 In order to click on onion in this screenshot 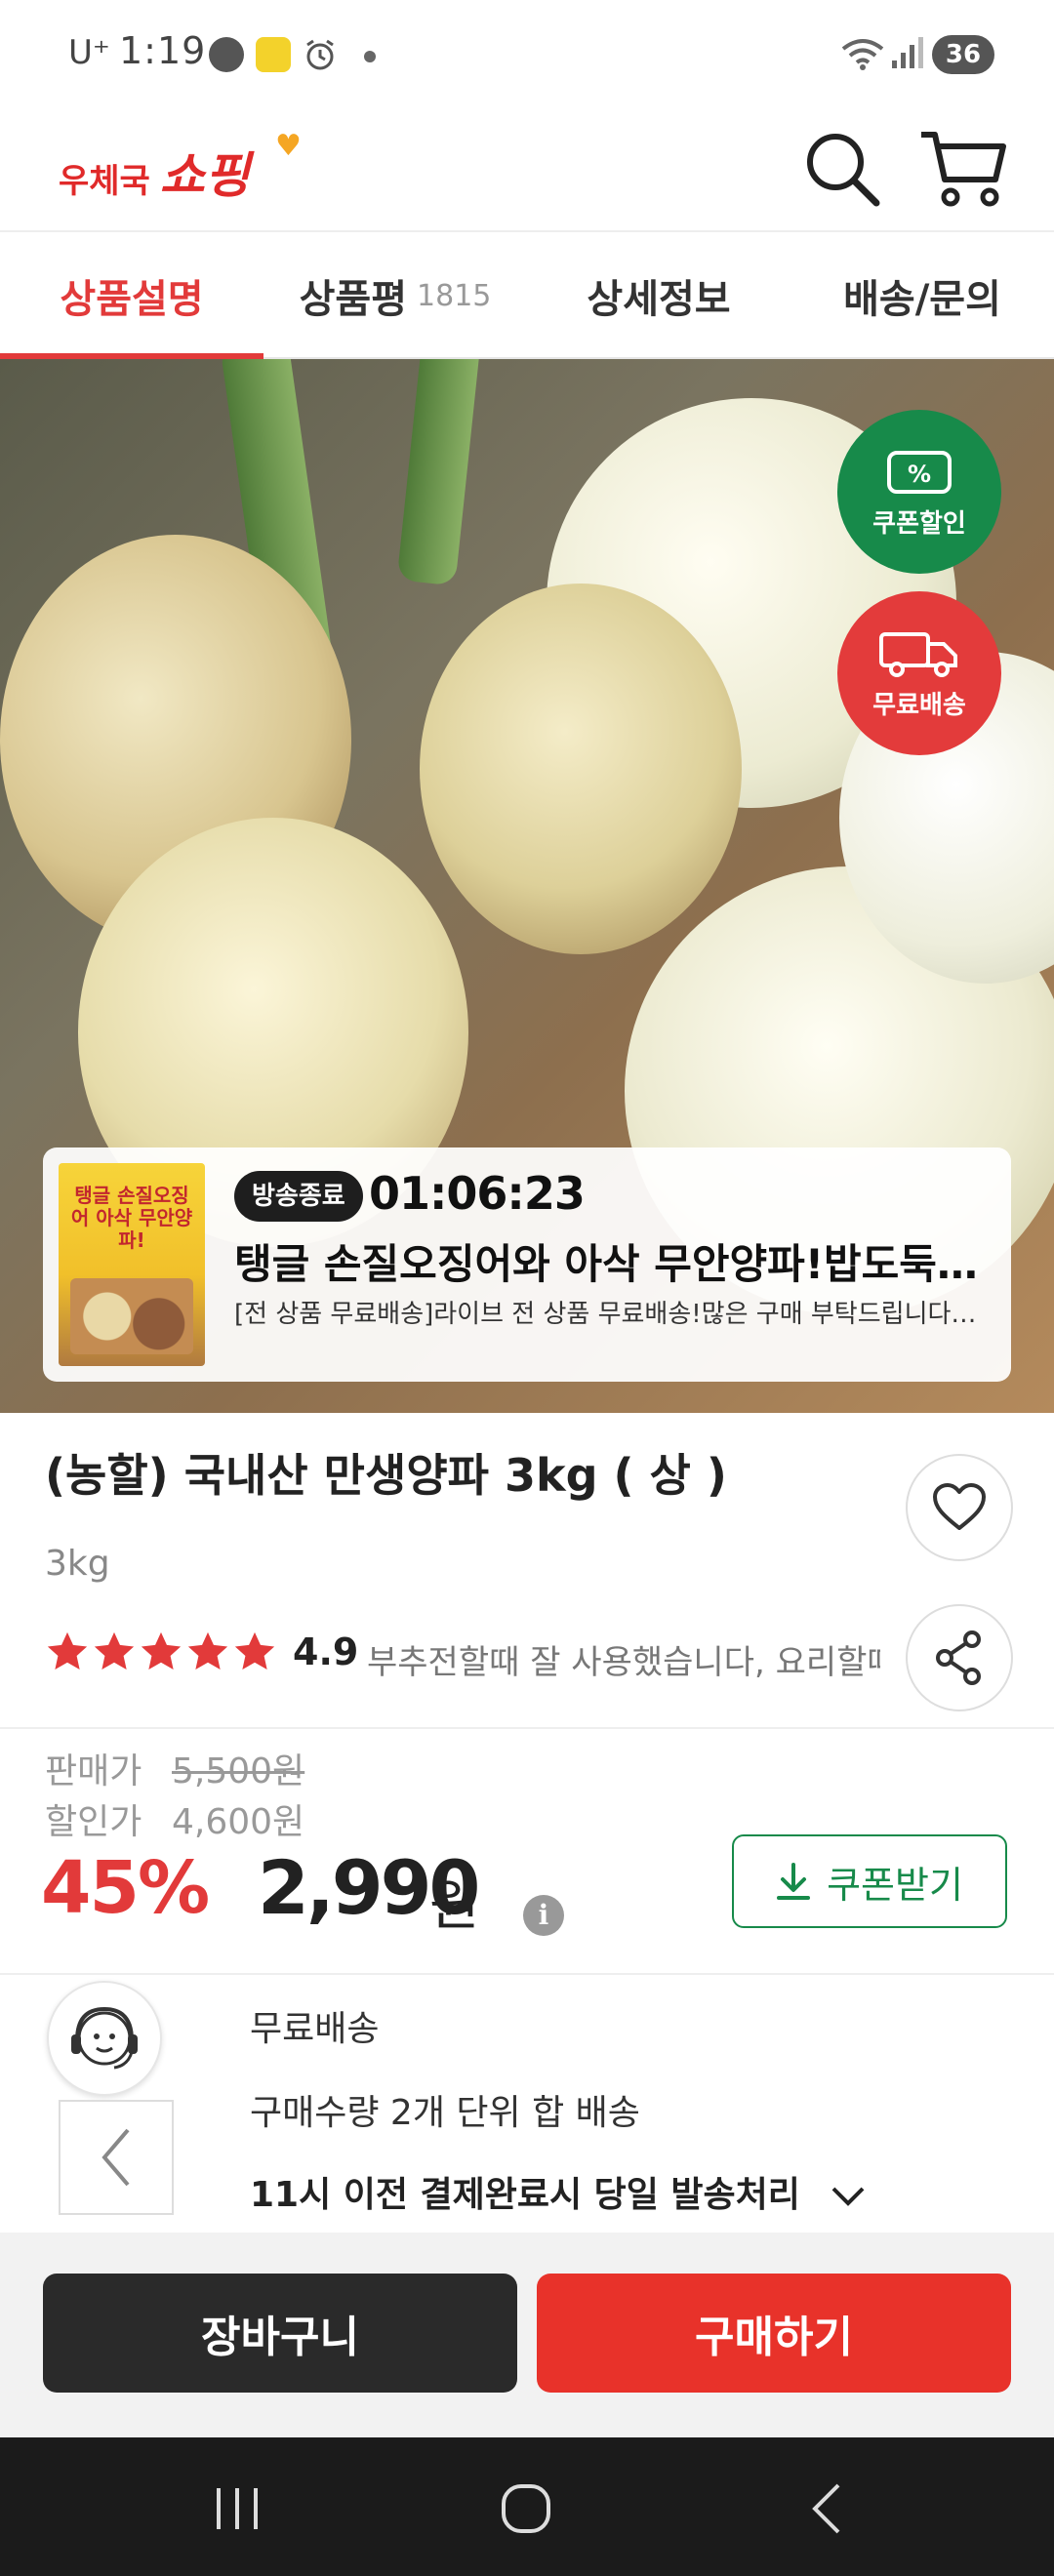, I will do `click(581, 769)`.